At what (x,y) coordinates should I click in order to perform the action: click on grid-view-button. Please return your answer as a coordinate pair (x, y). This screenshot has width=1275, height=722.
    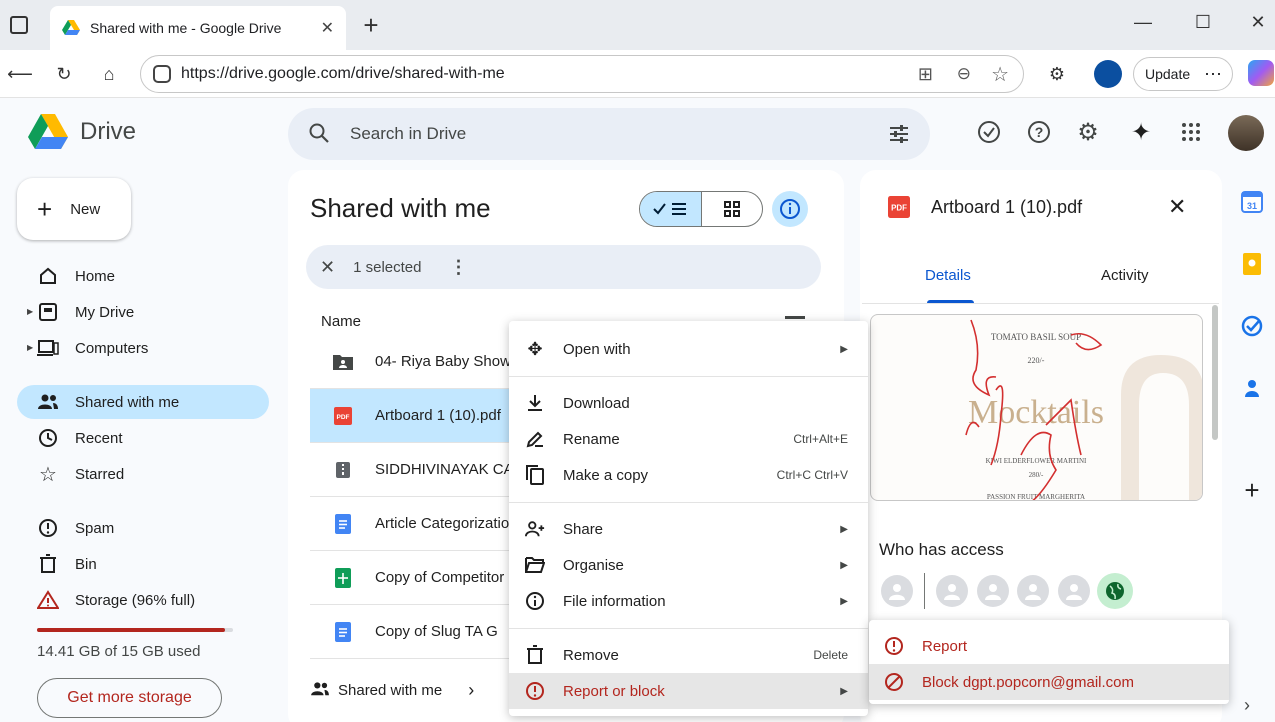
    Looking at the image, I should click on (732, 209).